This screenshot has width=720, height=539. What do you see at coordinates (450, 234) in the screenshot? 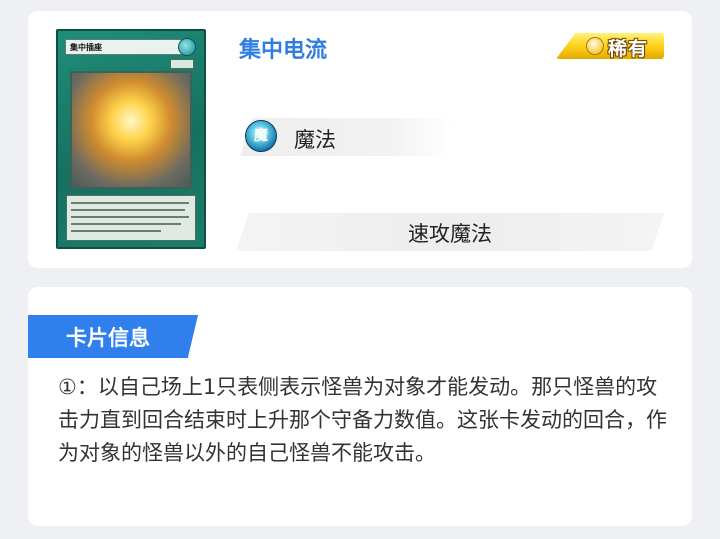
I see `card-type-label: 速攻魔法` at bounding box center [450, 234].